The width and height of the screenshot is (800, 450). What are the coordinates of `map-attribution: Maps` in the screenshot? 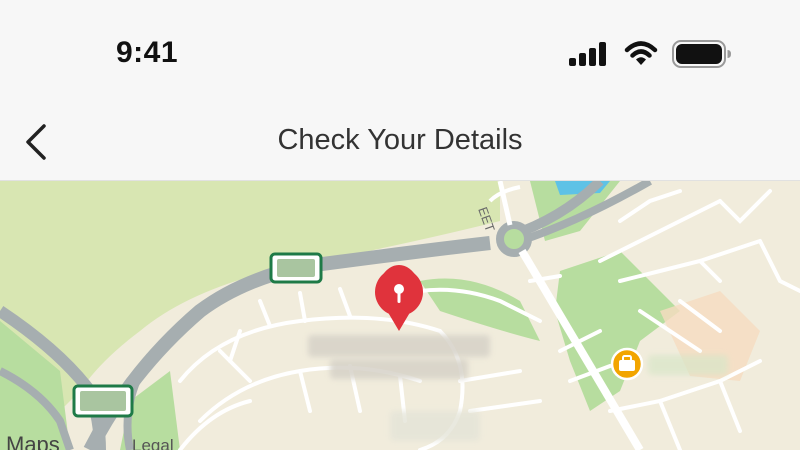 It's located at (33, 441).